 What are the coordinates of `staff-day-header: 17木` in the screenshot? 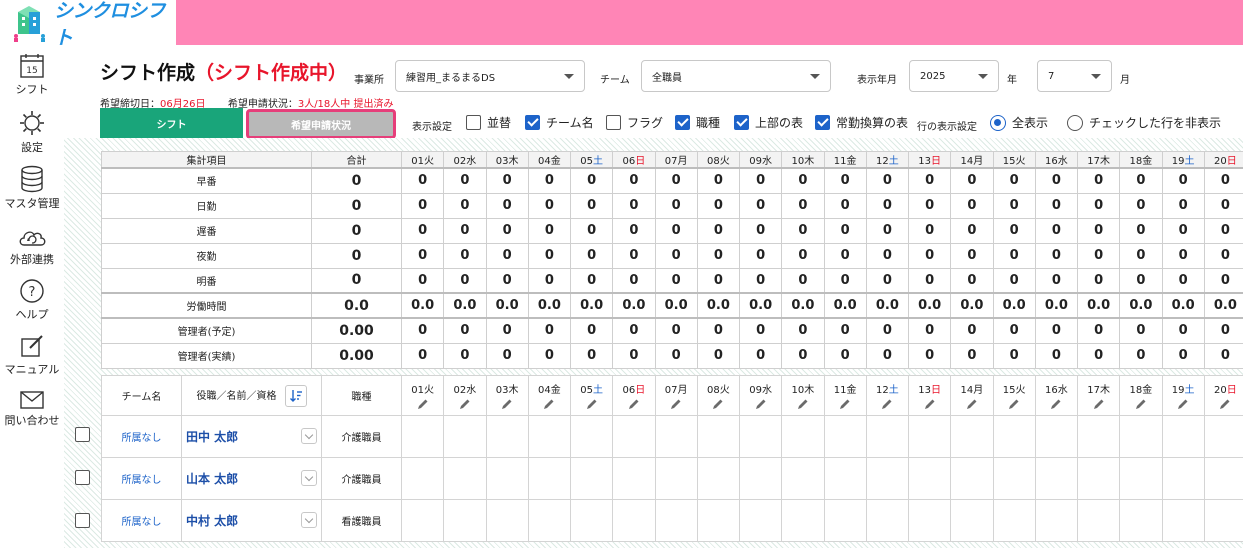 It's located at (1098, 395).